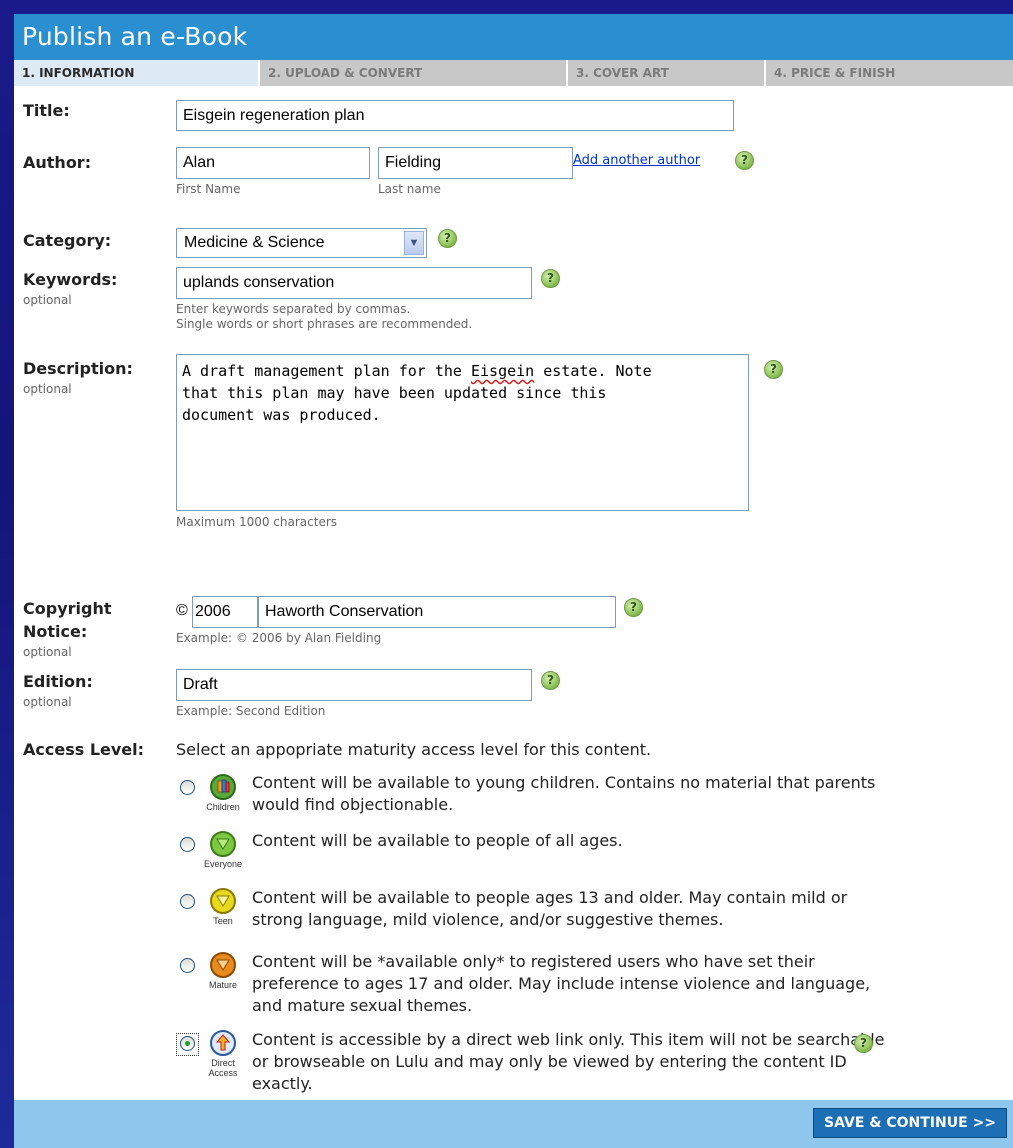 The image size is (1013, 1148). I want to click on access-level-label: Access Level:, so click(84, 749).